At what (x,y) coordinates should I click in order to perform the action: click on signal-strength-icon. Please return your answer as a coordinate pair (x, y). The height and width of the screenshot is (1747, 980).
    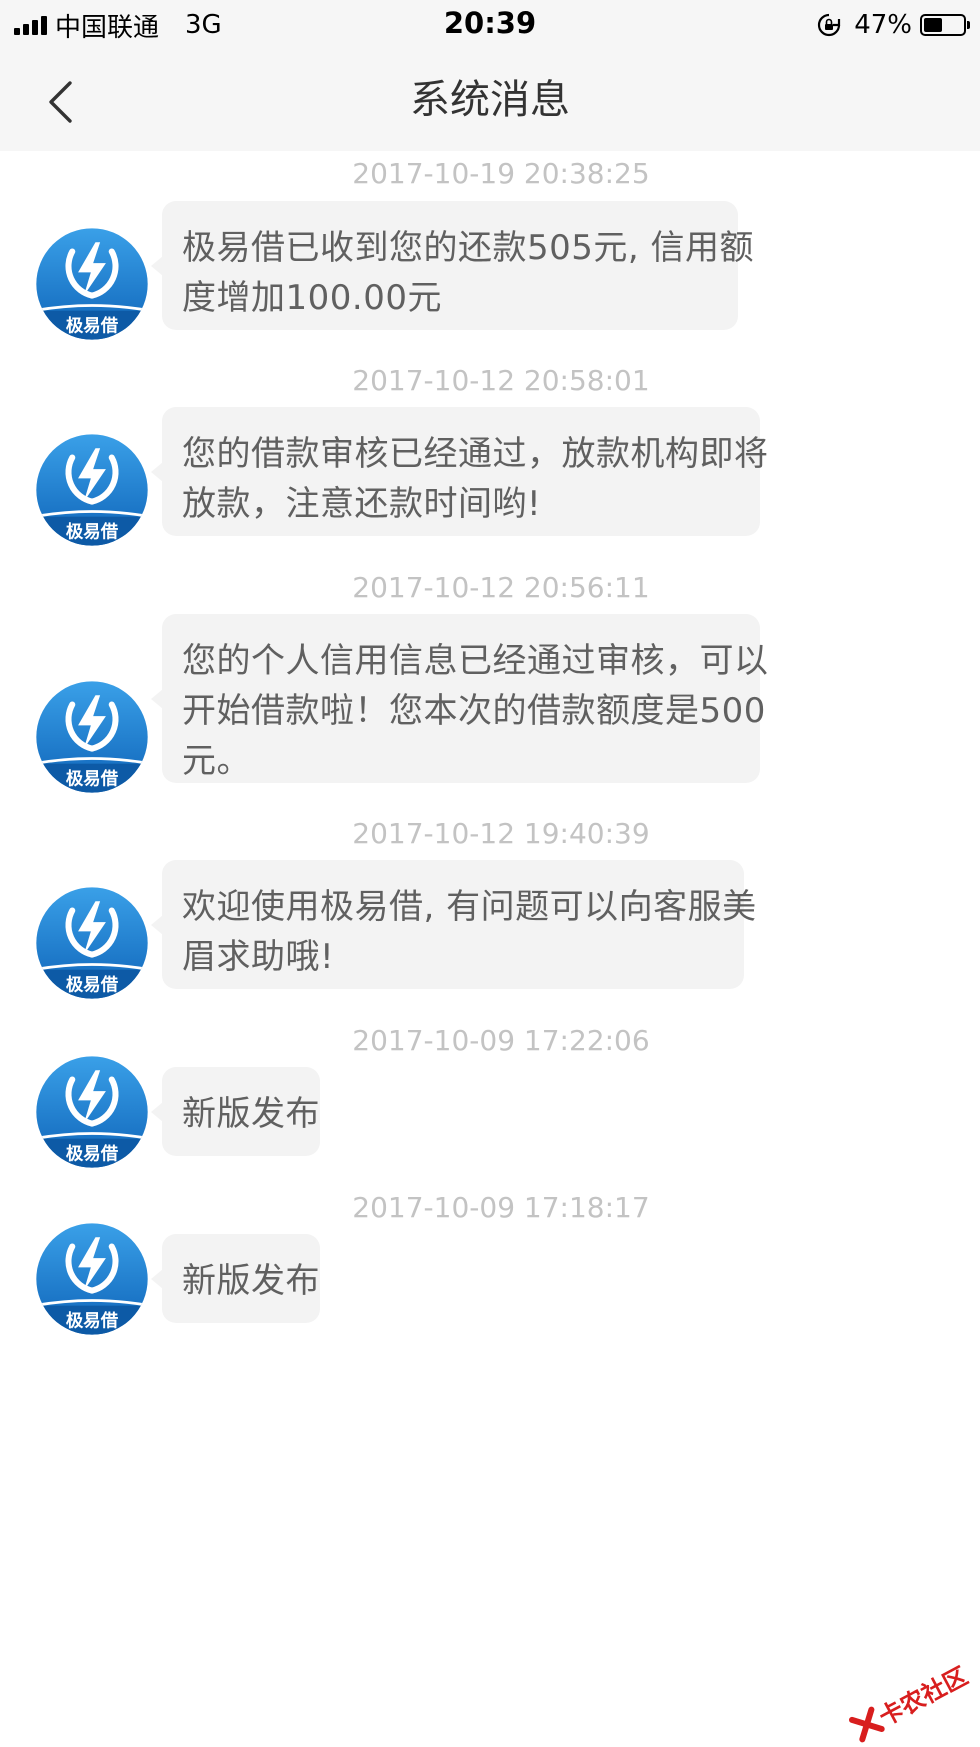
    Looking at the image, I should click on (30, 25).